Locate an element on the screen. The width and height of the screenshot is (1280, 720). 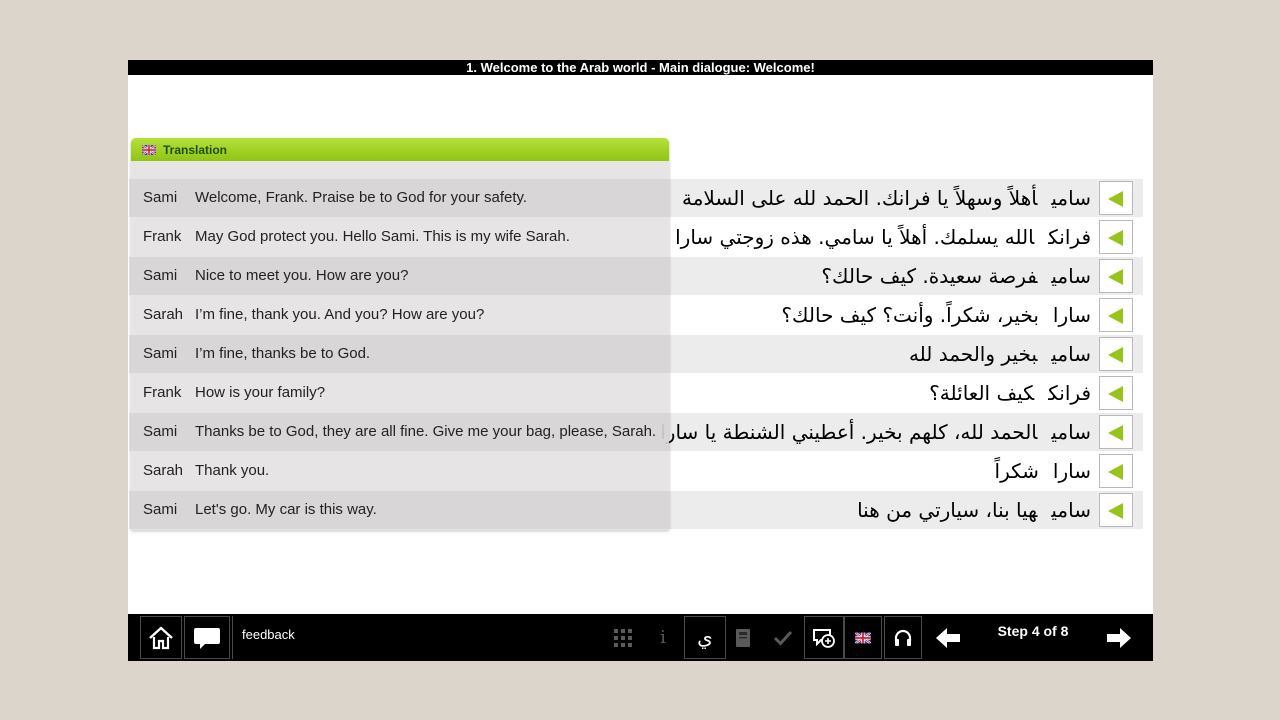
speech-translate-button is located at coordinates (824, 637).